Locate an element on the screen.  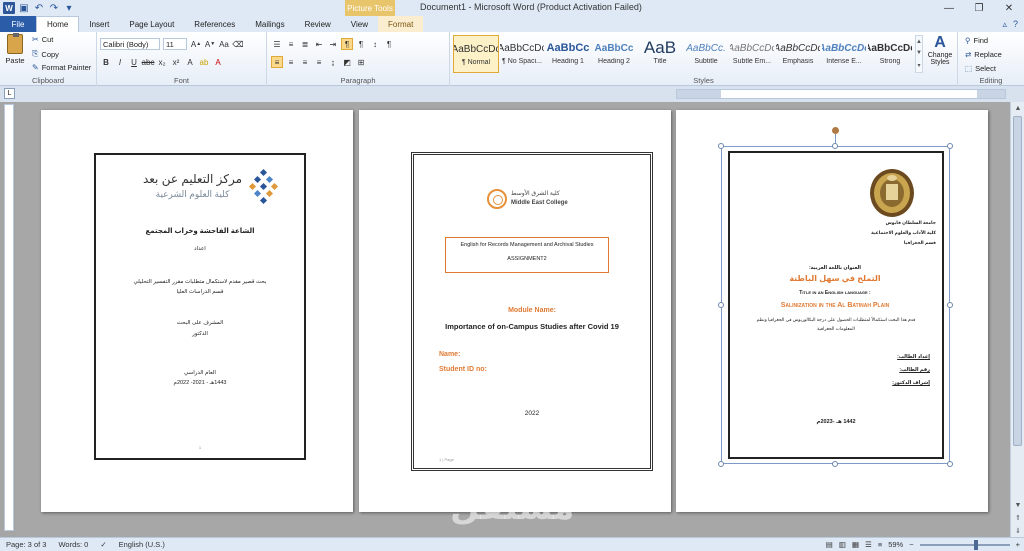
language-indicator: English (U.S.) is located at coordinates (142, 544).